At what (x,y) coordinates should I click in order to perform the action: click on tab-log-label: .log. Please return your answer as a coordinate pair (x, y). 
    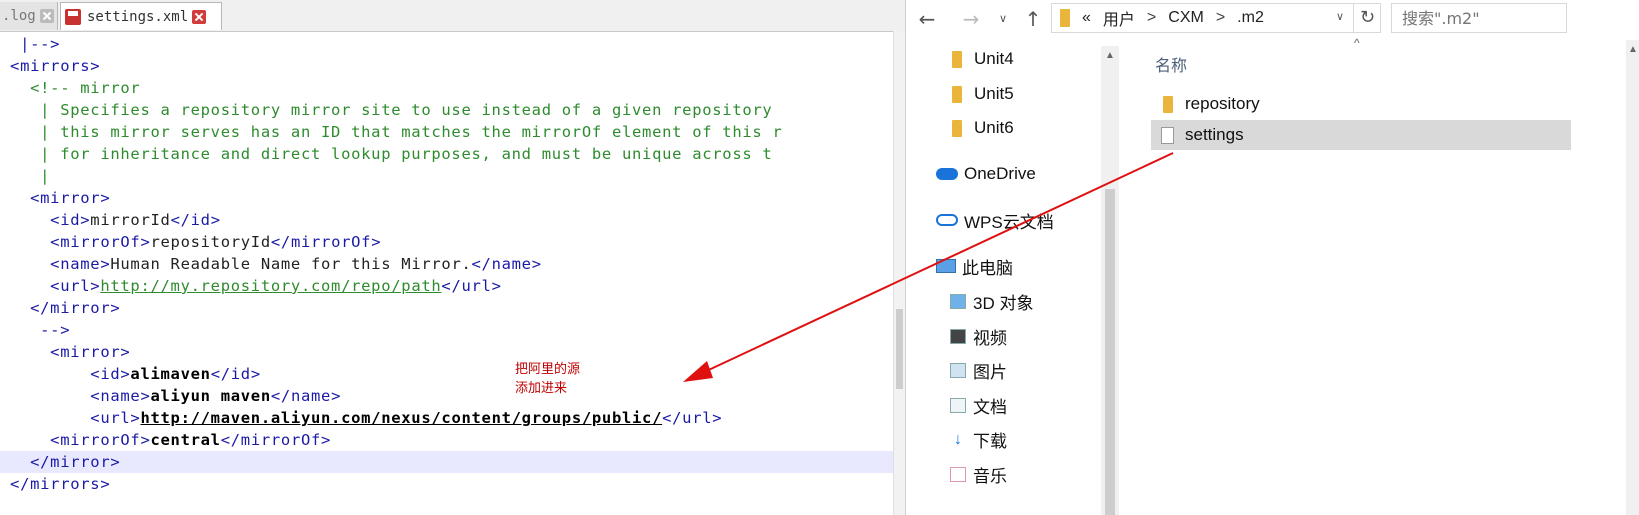
    Looking at the image, I should click on (19, 16).